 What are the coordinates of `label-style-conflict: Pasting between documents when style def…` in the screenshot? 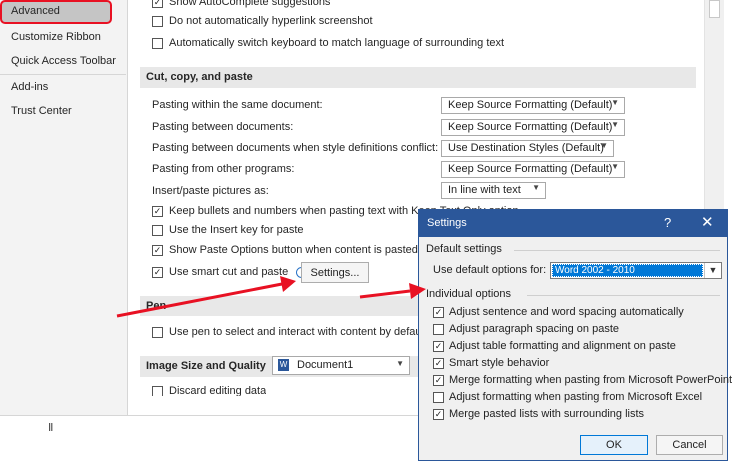 It's located at (295, 148).